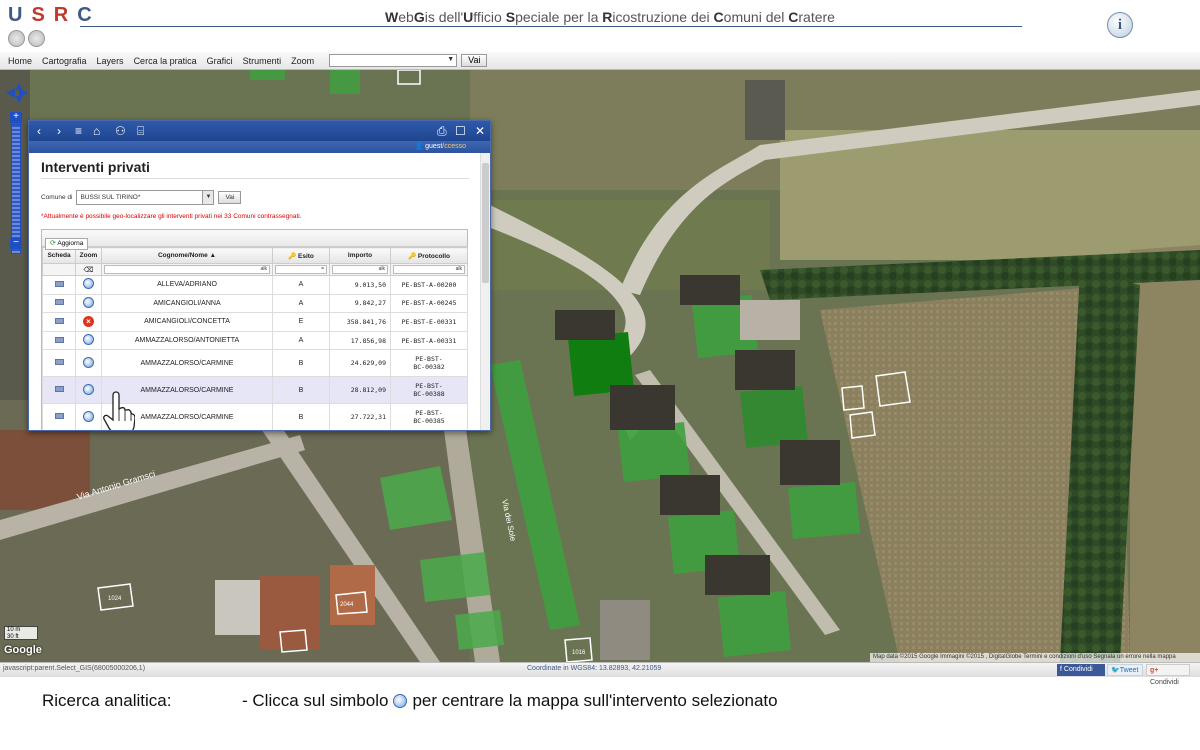  Describe the element at coordinates (187, 255) in the screenshot. I see `col-cognome-nome: Cognome/Nome ▲` at that location.